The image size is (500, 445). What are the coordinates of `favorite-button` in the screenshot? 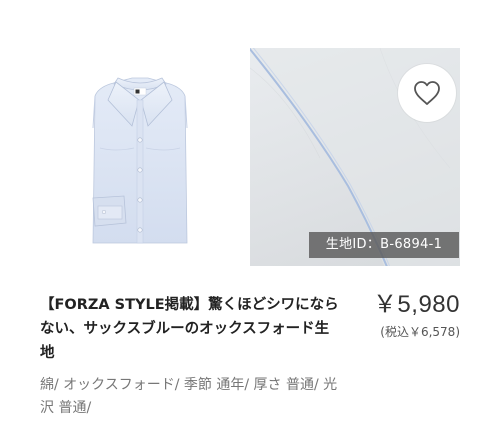 It's located at (427, 93).